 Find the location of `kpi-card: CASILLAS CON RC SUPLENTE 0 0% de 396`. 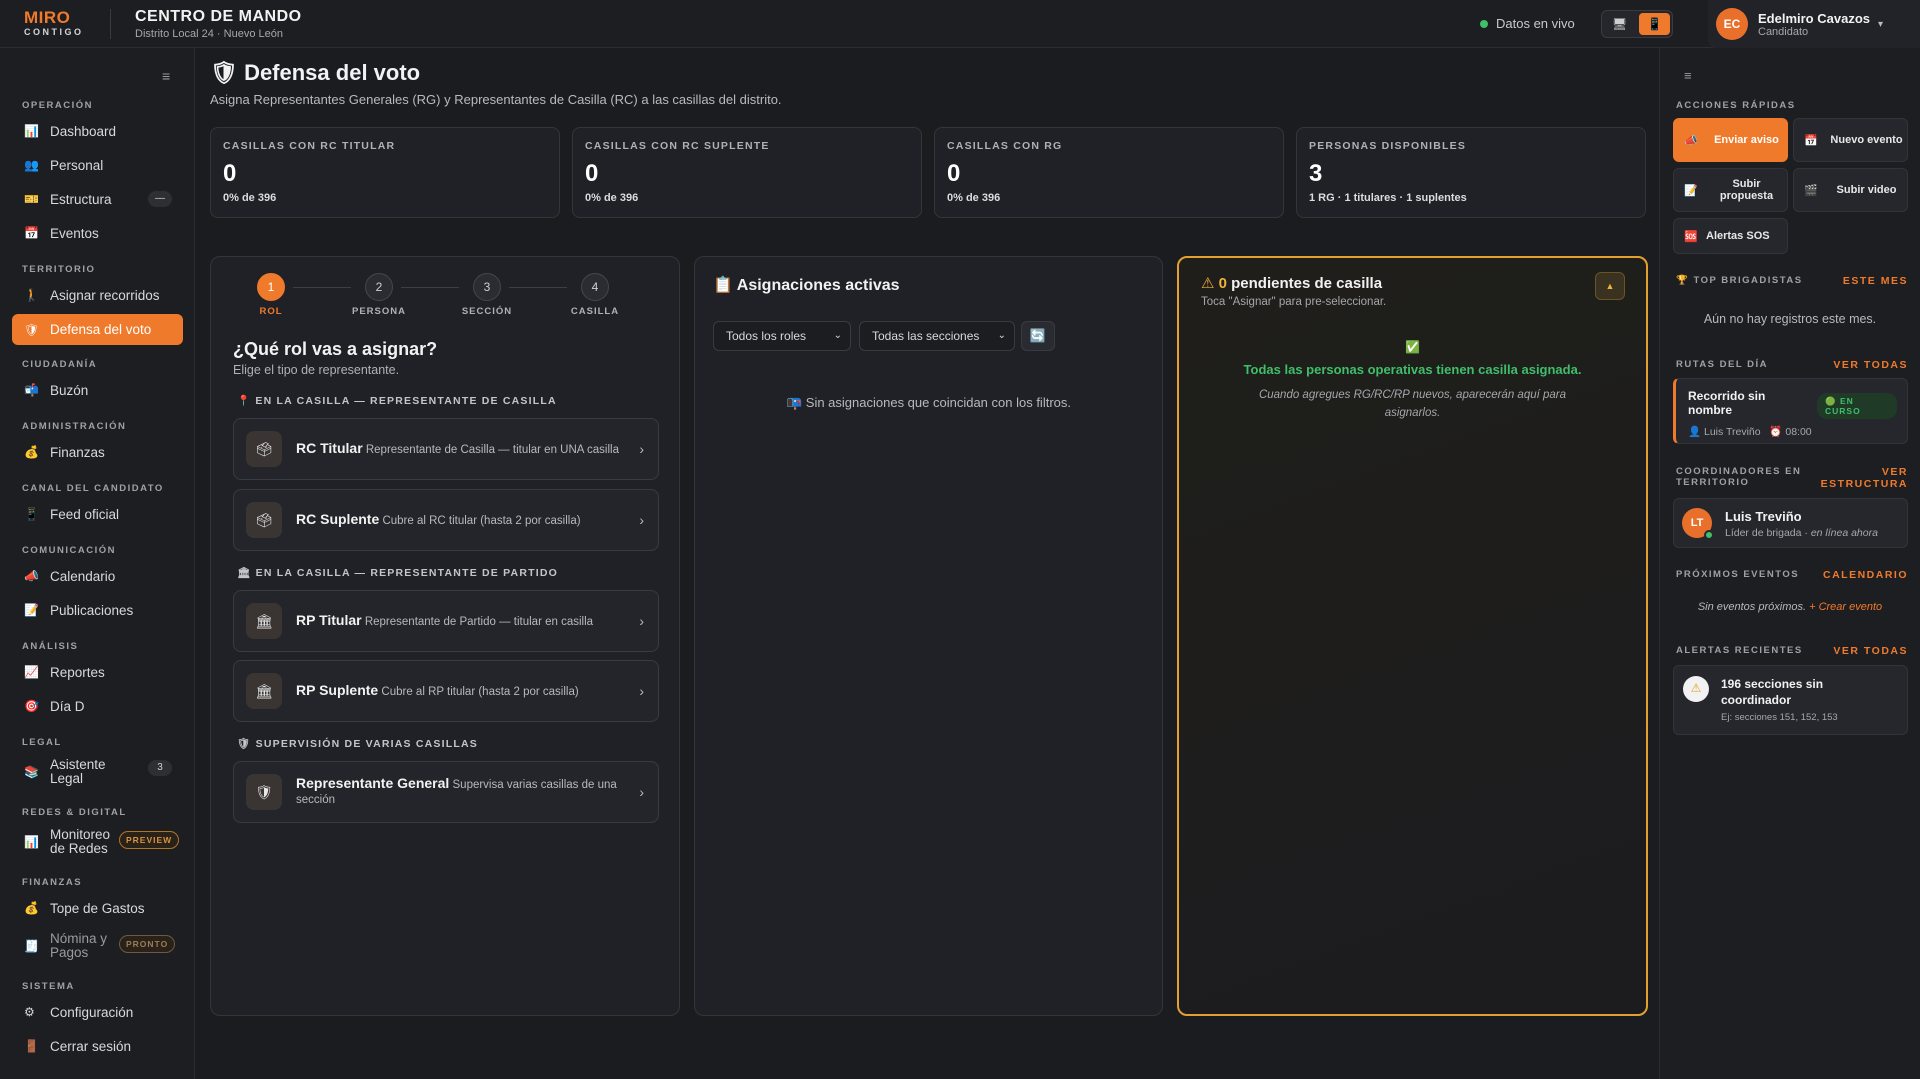

kpi-card: CASILLAS CON RC SUPLENTE 0 0% de 396 is located at coordinates (747, 172).